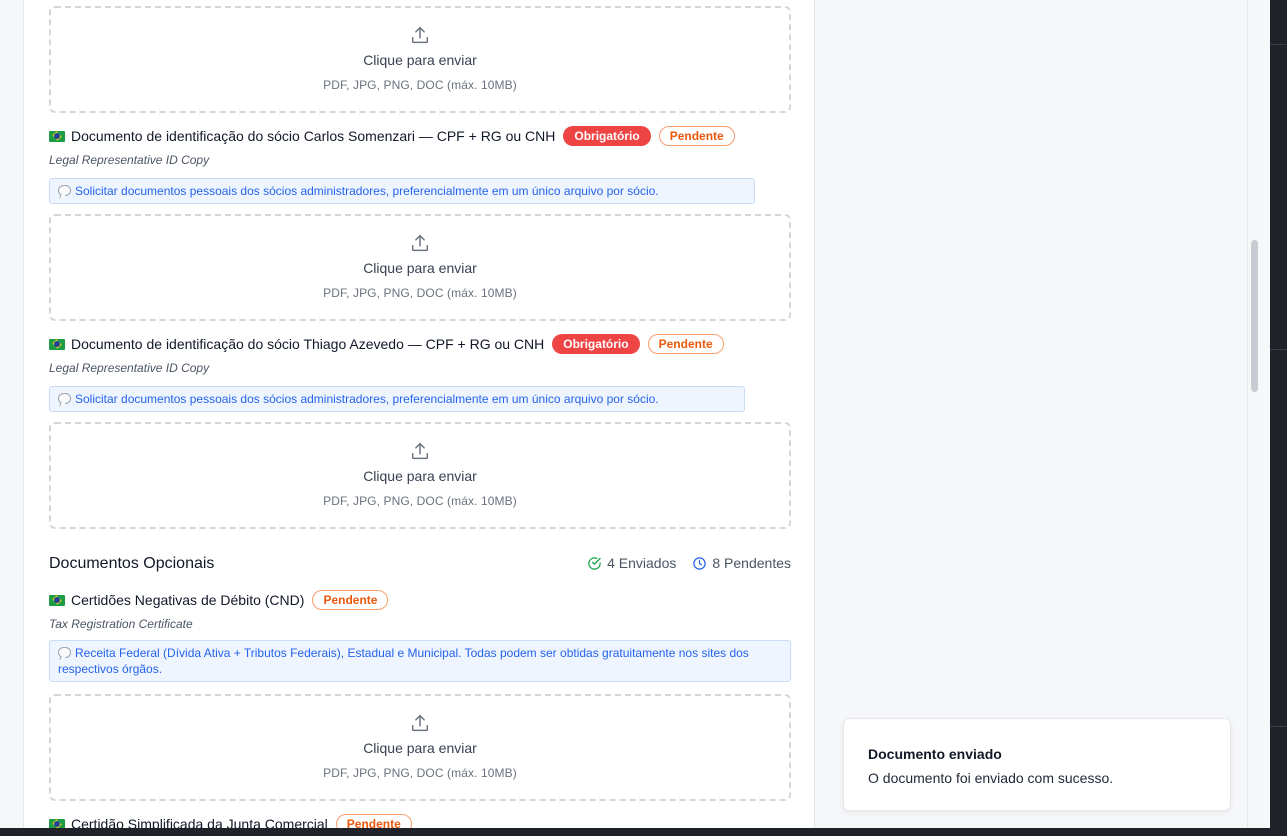 The width and height of the screenshot is (1287, 836). Describe the element at coordinates (132, 563) in the screenshot. I see `section-title: Documentos Opcionais` at that location.